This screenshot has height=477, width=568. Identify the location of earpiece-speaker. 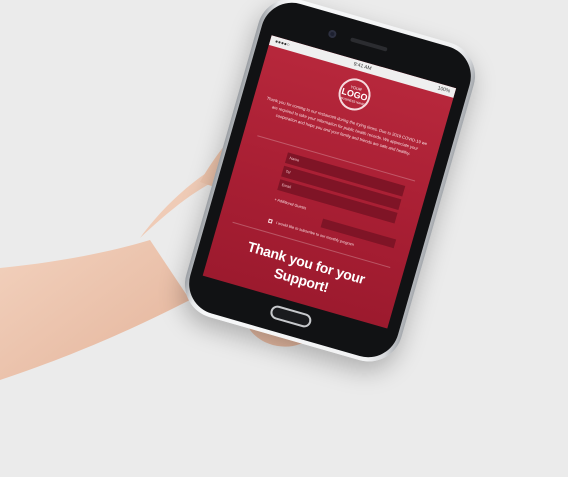
(369, 44).